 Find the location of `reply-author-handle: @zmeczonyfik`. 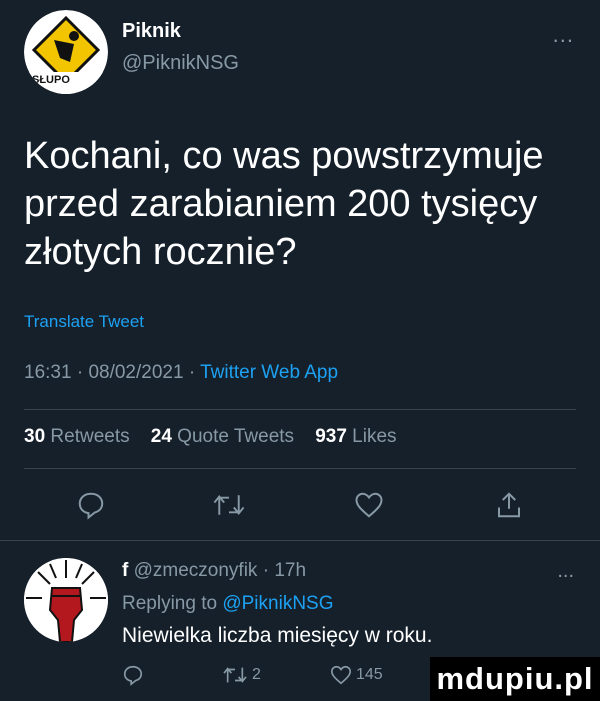

reply-author-handle: @zmeczonyfik is located at coordinates (196, 570).